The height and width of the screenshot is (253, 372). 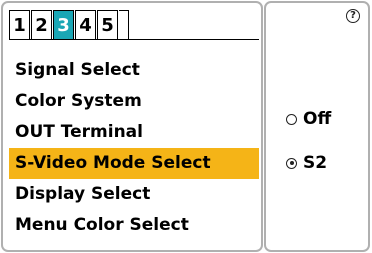 What do you see at coordinates (134, 132) in the screenshot?
I see `menu-item-out-terminal: OUT Terminal` at bounding box center [134, 132].